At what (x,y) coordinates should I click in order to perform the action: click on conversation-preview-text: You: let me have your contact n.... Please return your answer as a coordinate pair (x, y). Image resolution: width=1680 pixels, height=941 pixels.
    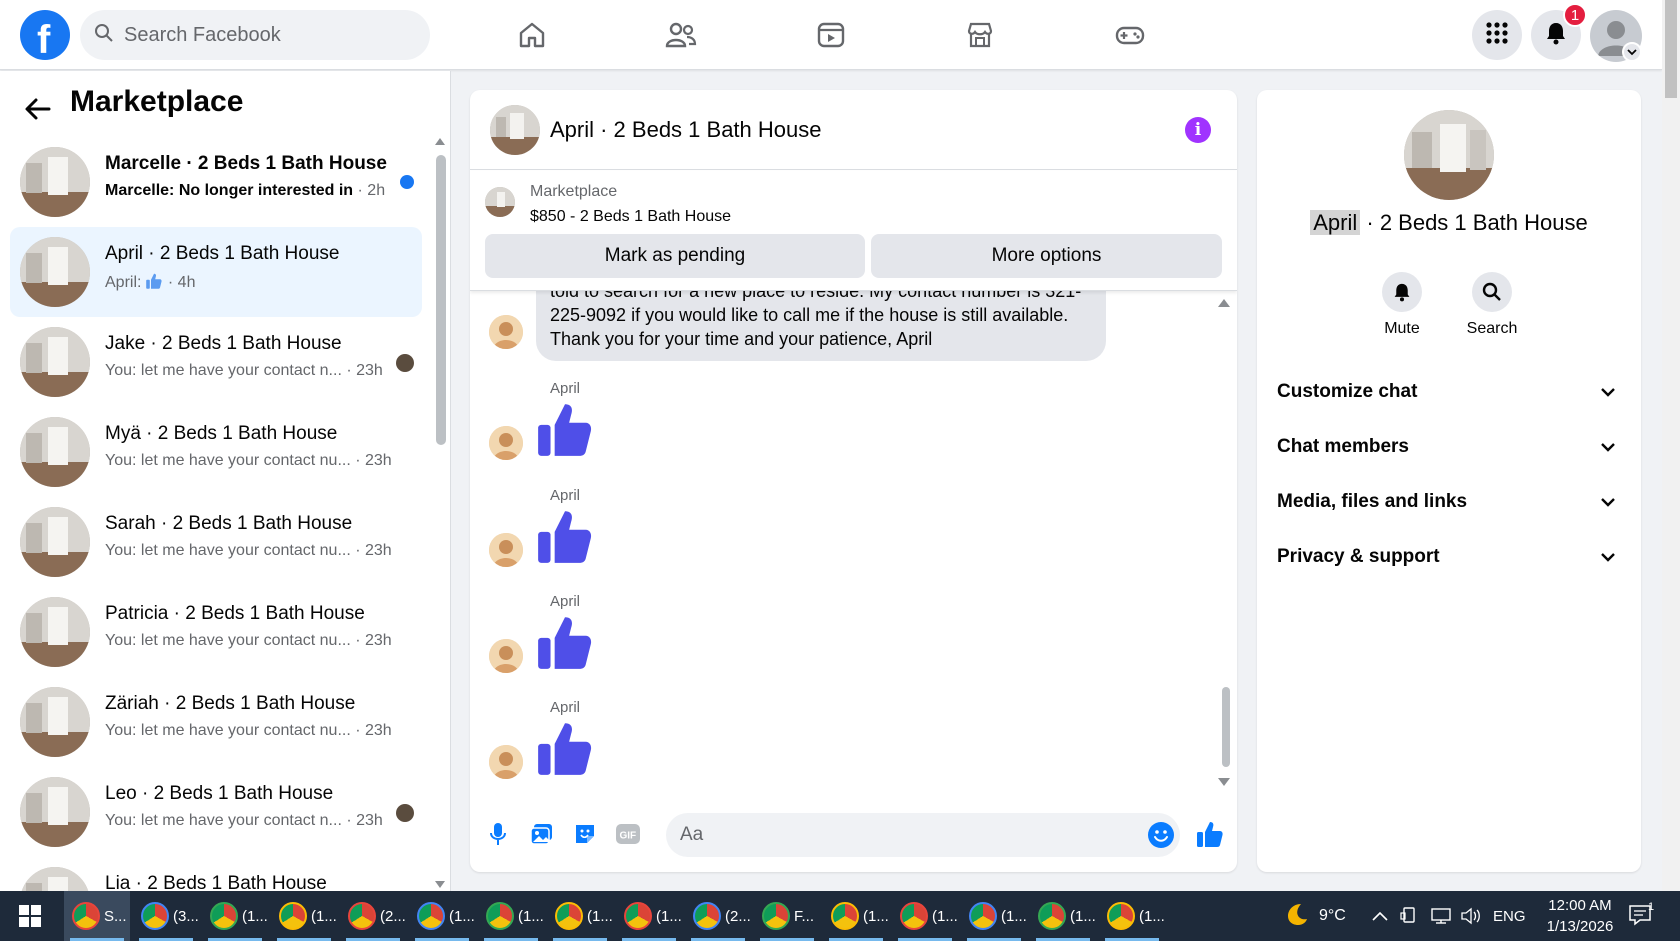
    Looking at the image, I should click on (223, 820).